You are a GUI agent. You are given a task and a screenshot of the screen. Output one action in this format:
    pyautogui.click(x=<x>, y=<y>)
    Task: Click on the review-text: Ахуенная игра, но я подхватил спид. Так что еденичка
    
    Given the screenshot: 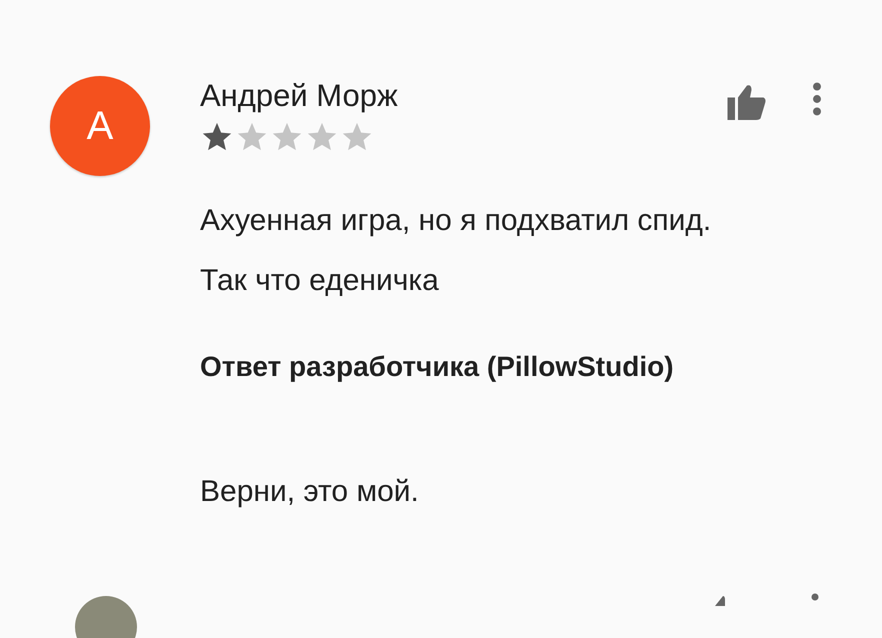 What is the action you would take?
    pyautogui.click(x=456, y=251)
    